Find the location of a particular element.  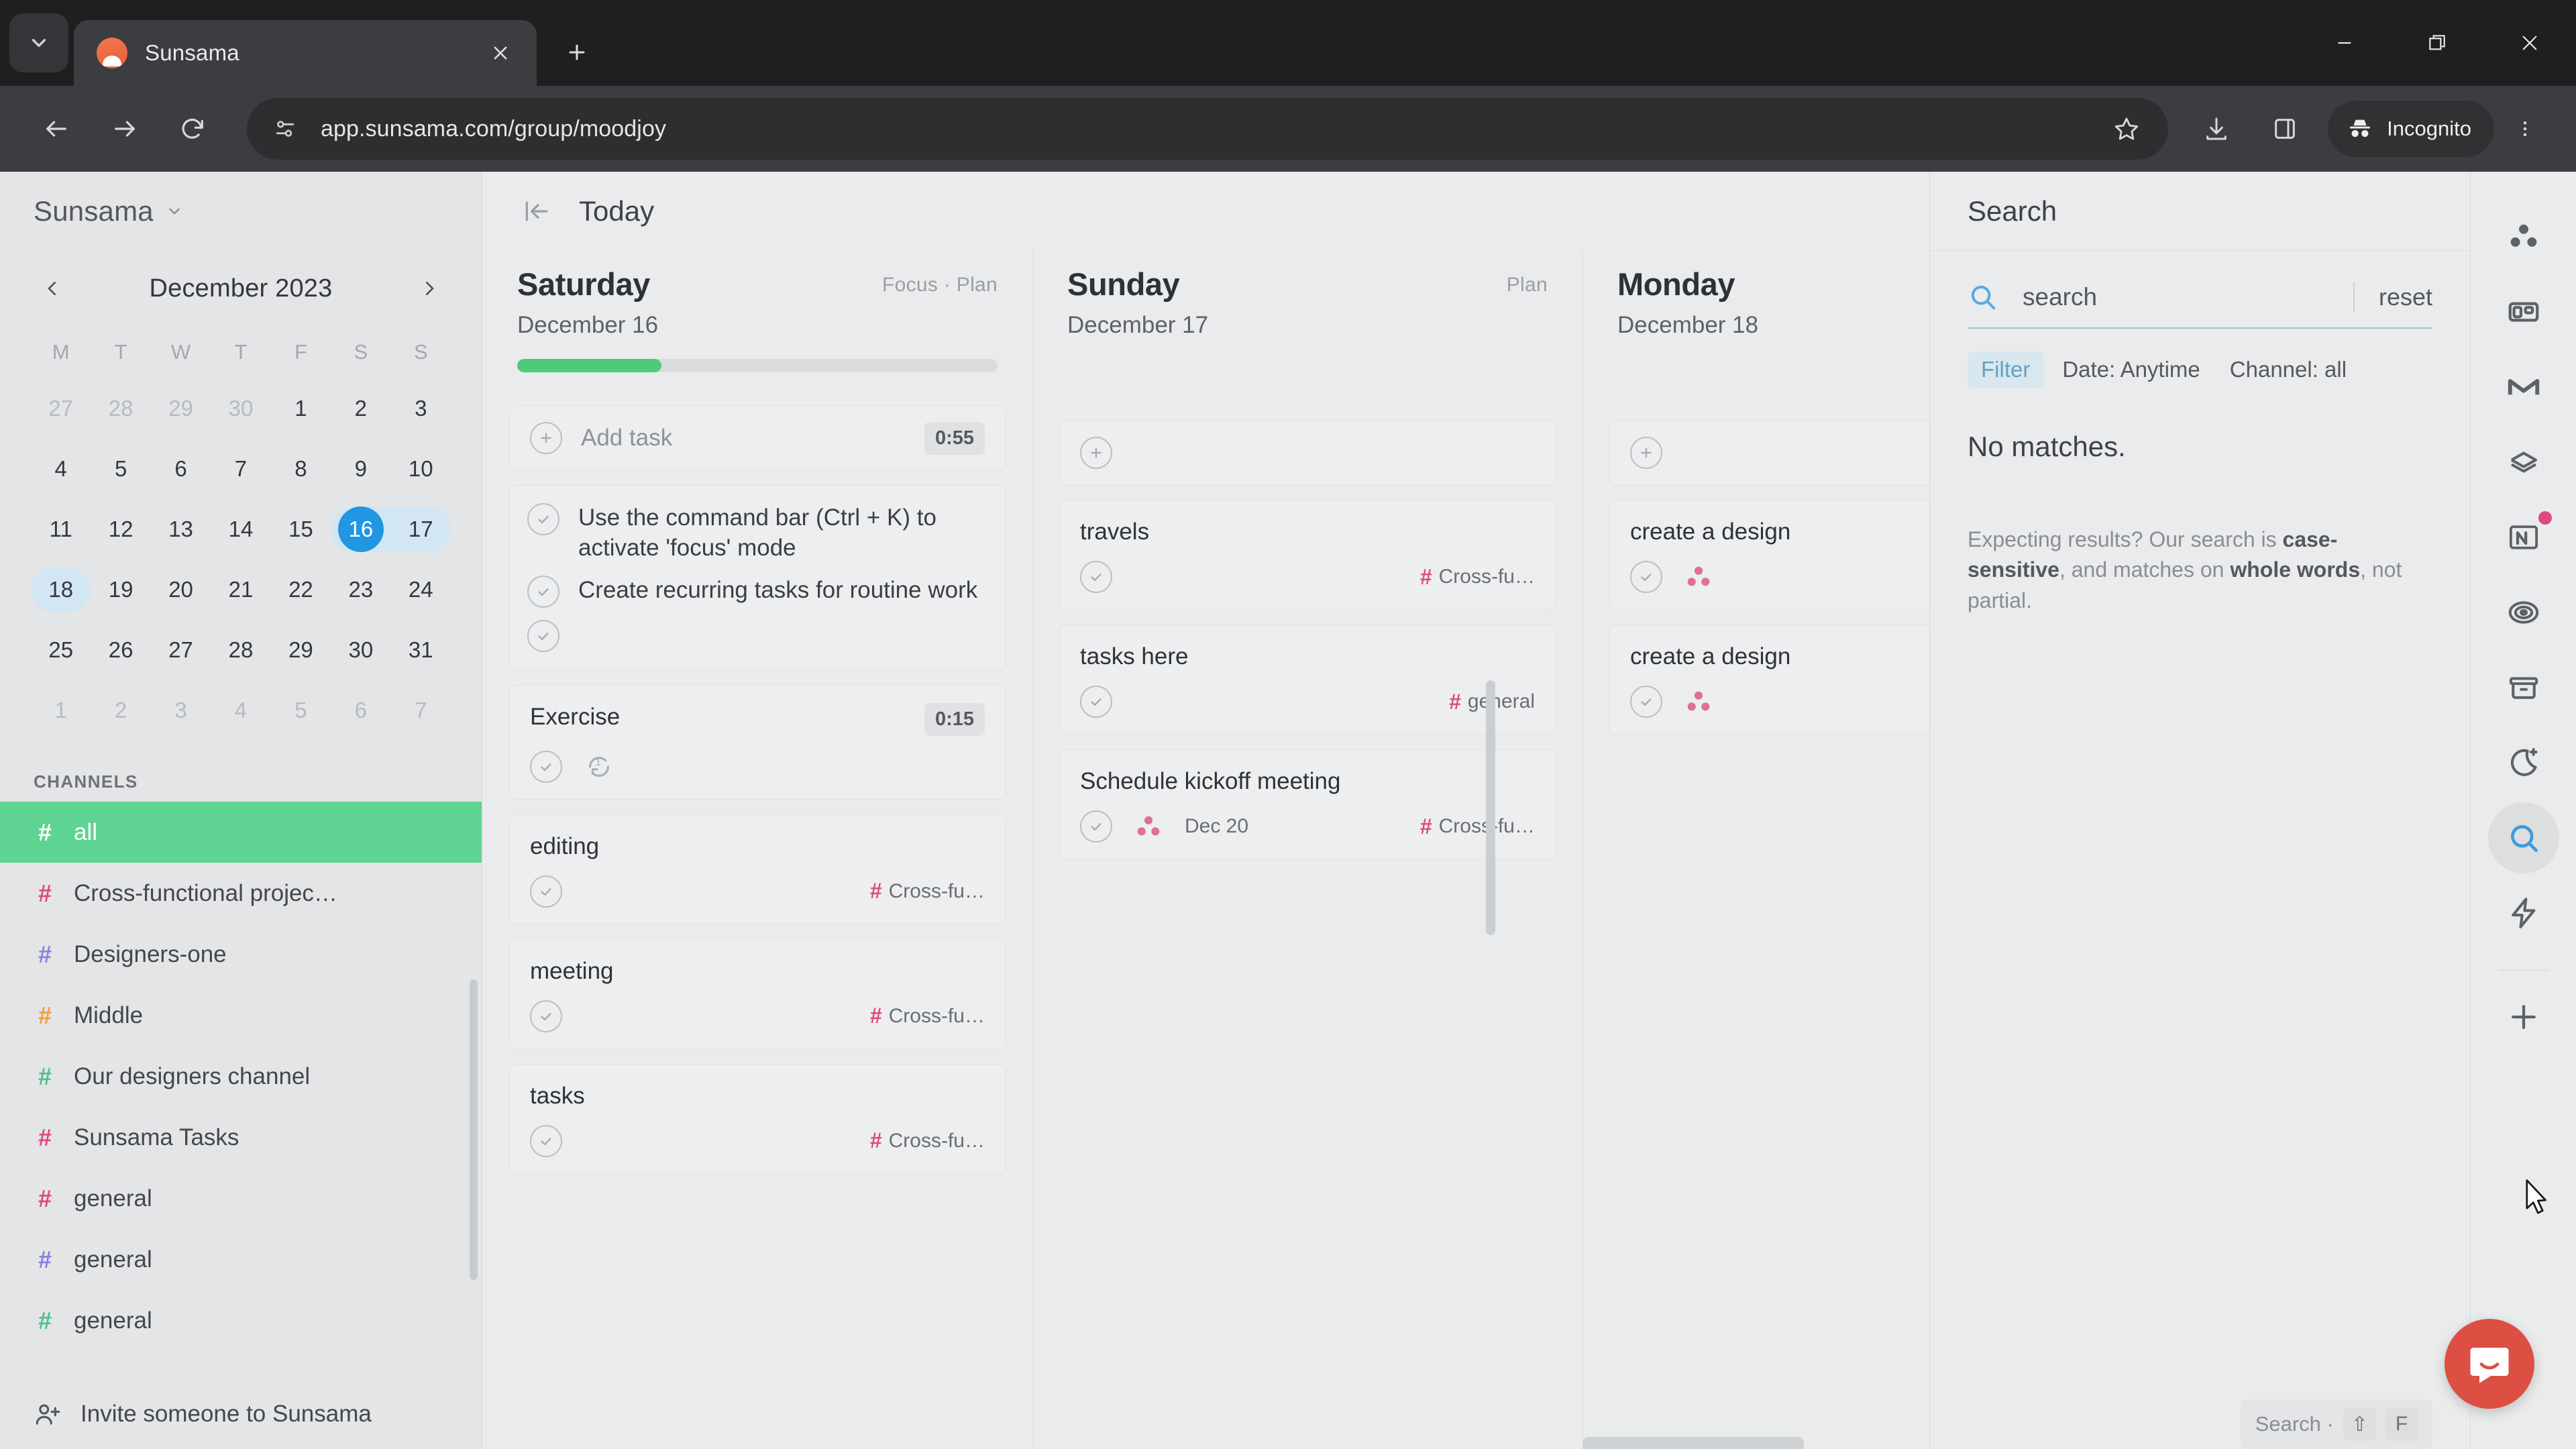

side-panel-icon is located at coordinates (2285, 129).